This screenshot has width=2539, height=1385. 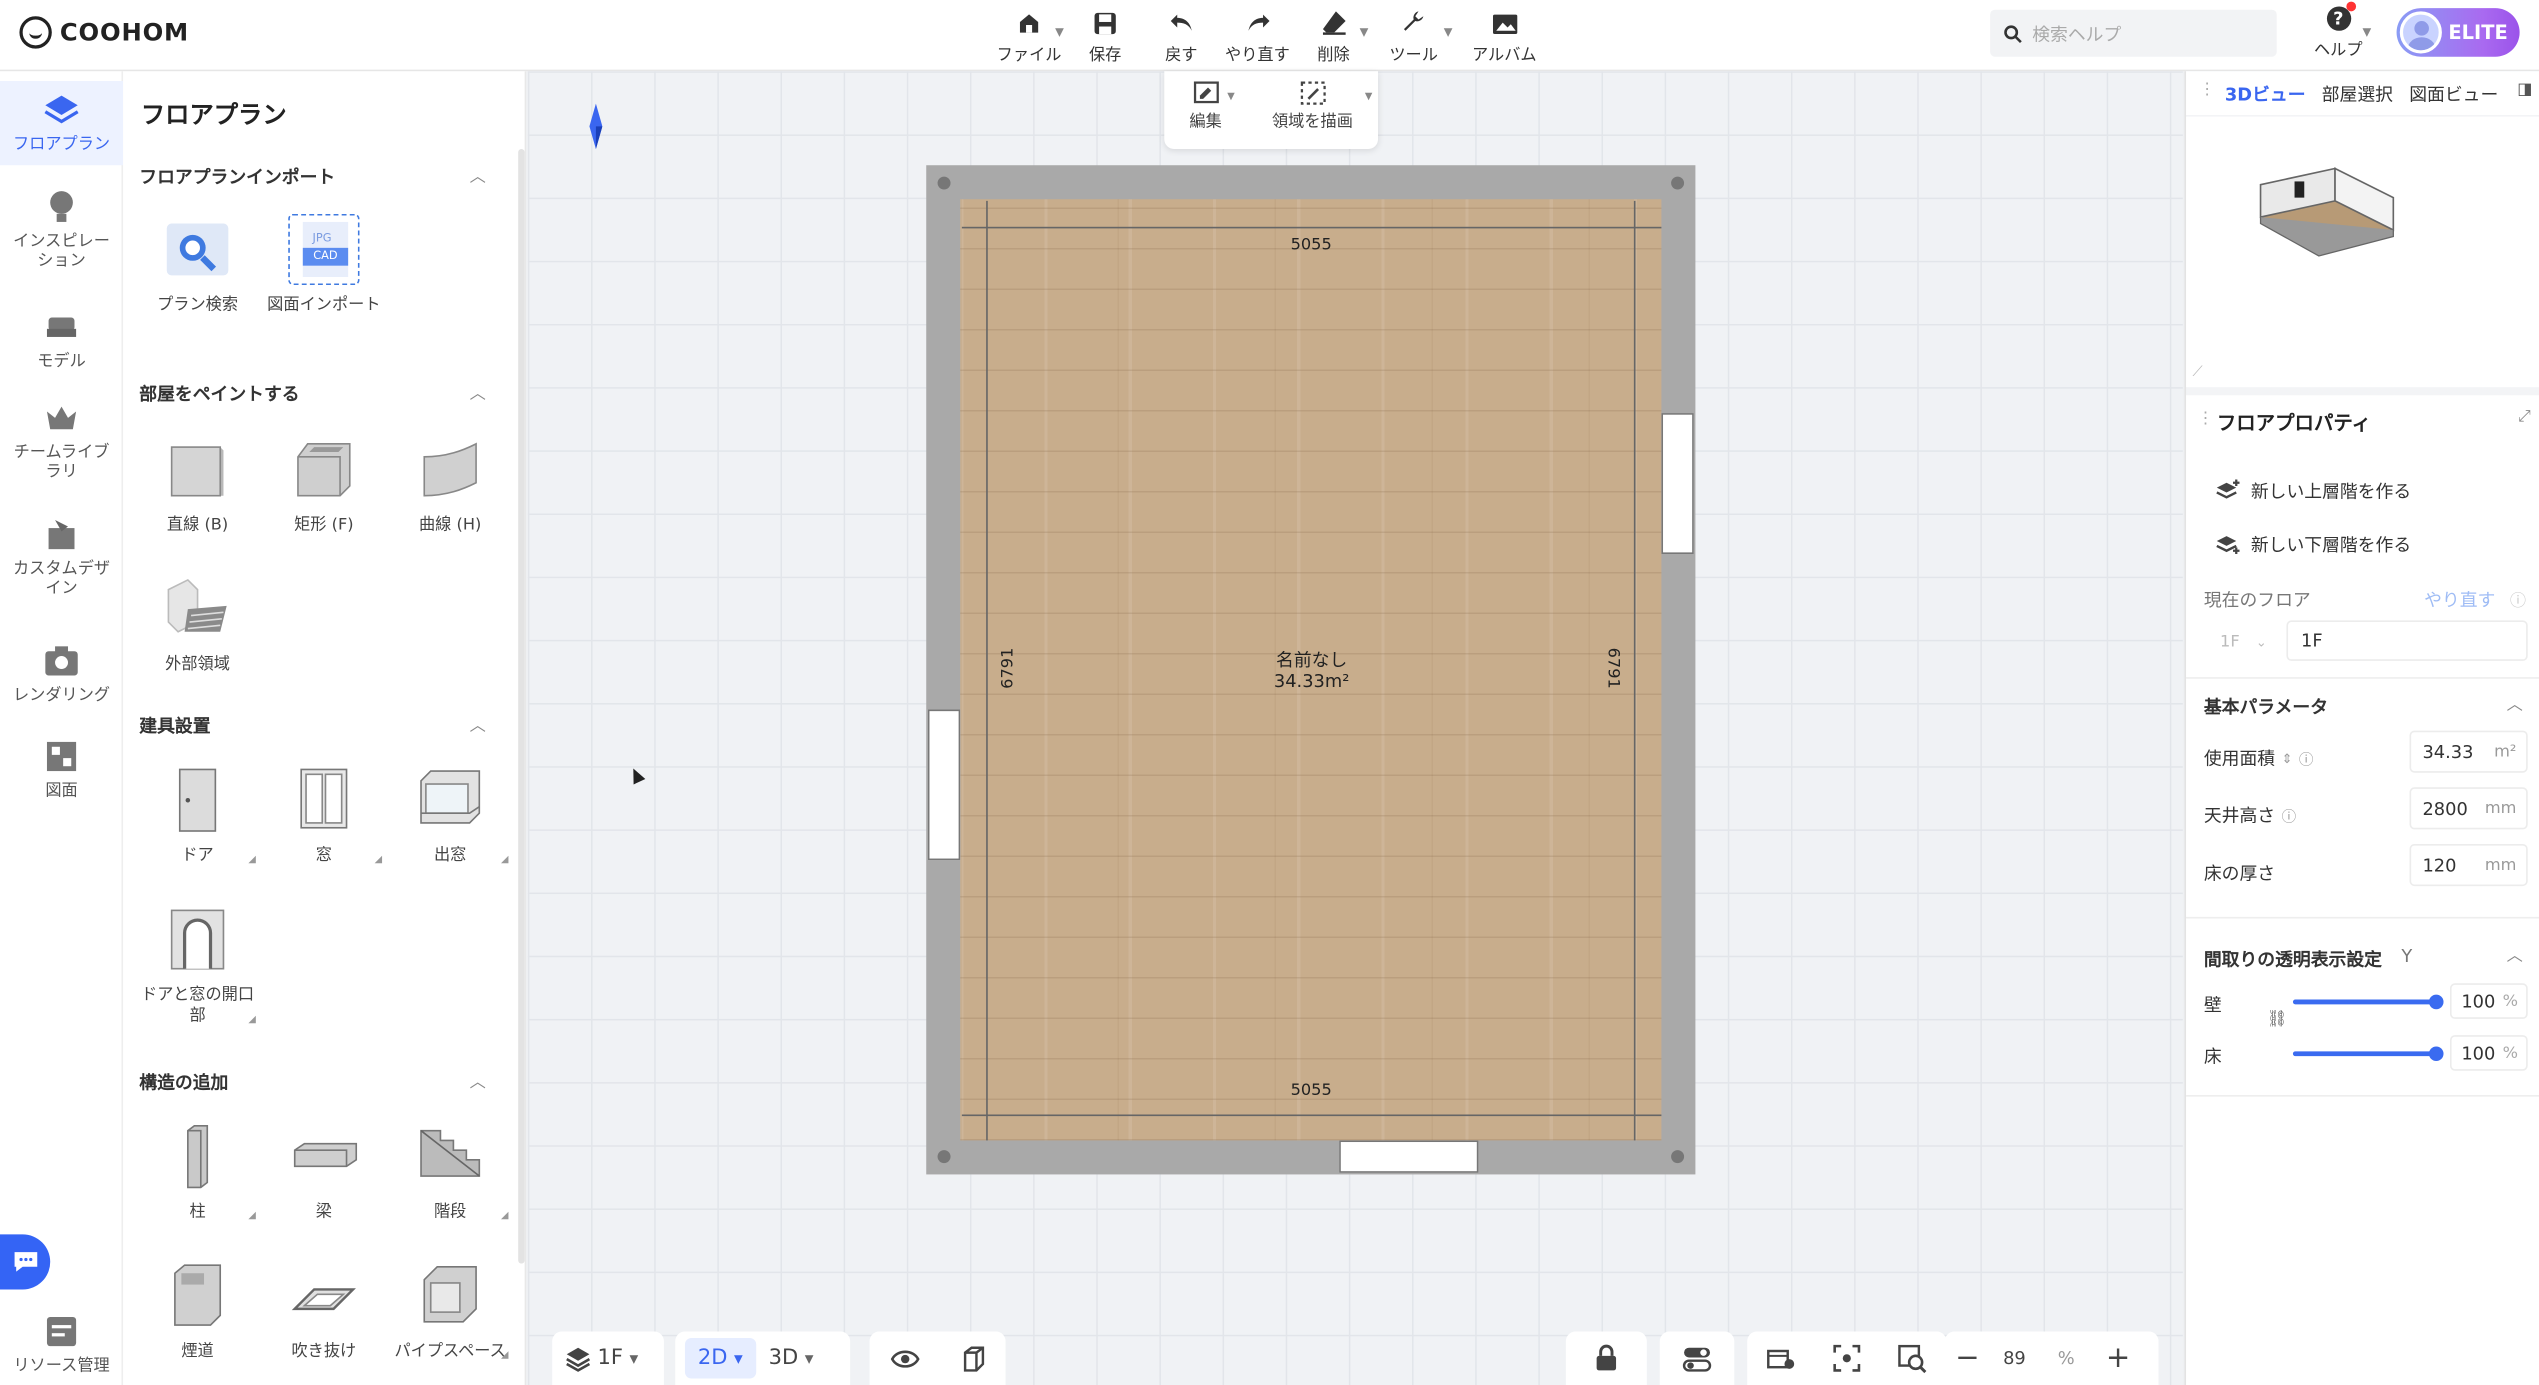 What do you see at coordinates (324, 264) in the screenshot?
I see `drawing-import-item: JPG CAD 図面インポート` at bounding box center [324, 264].